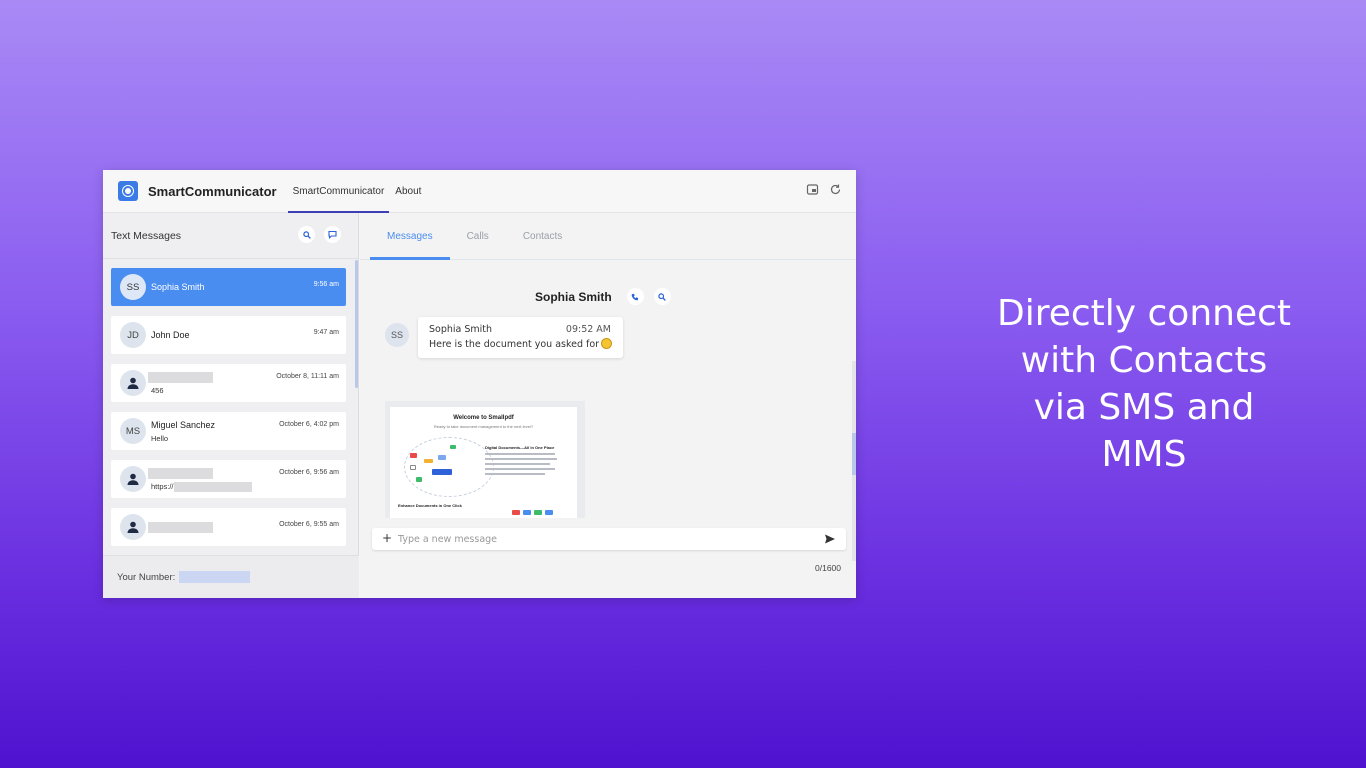 This screenshot has height=768, width=1366. I want to click on tab-contacts: Contacts, so click(542, 236).